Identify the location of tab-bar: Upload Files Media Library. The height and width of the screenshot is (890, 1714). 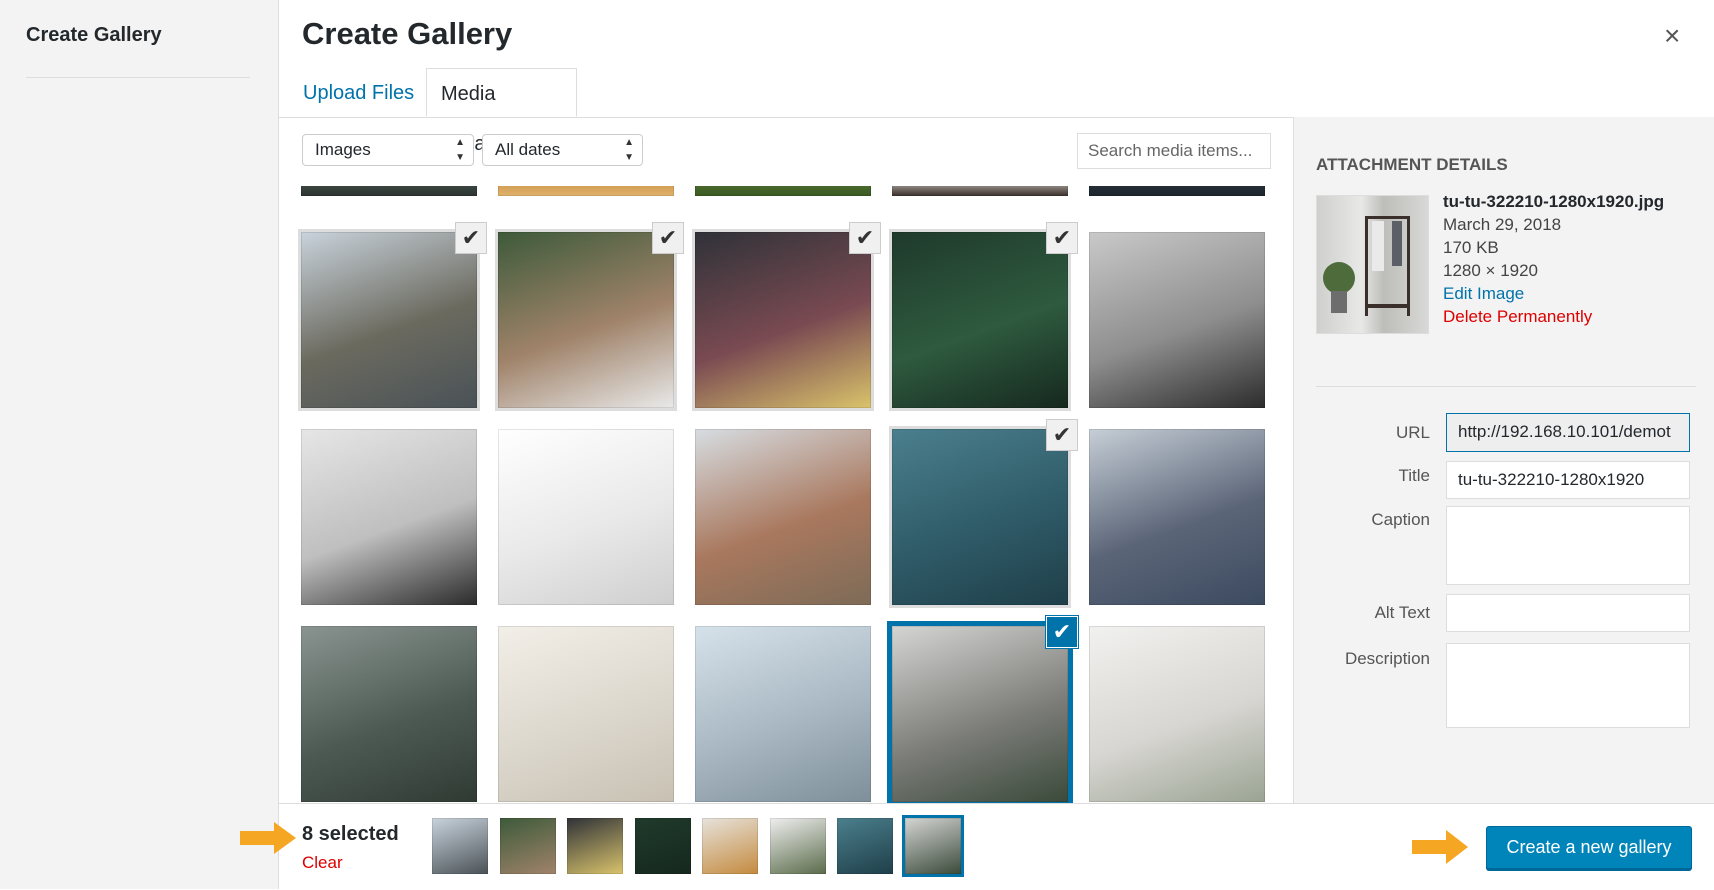
(996, 111).